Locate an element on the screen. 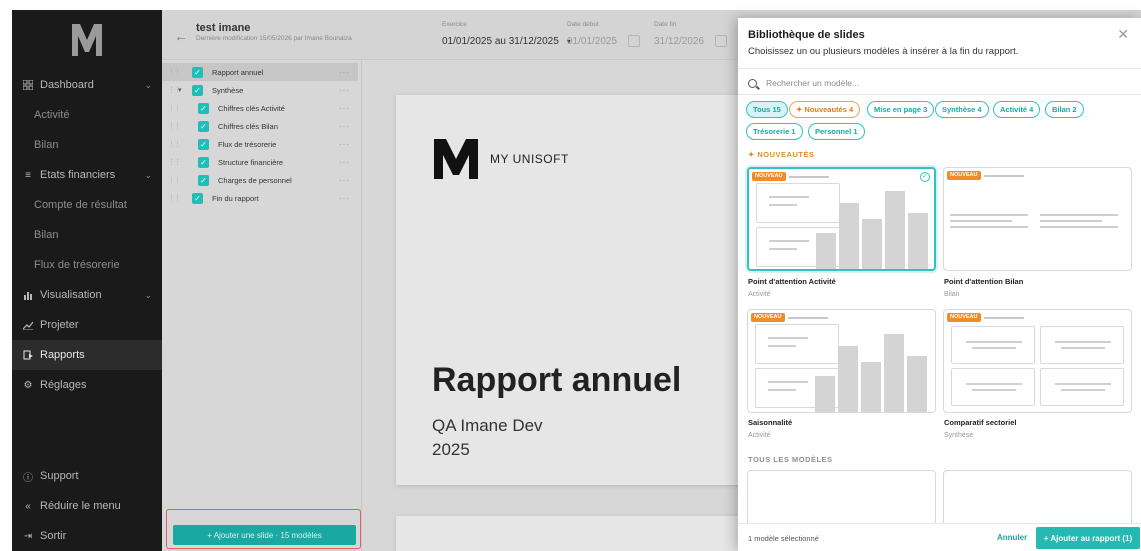 Image resolution: width=1141 pixels, height=551 pixels. sidebar-item-projeter: Projeter is located at coordinates (87, 325).